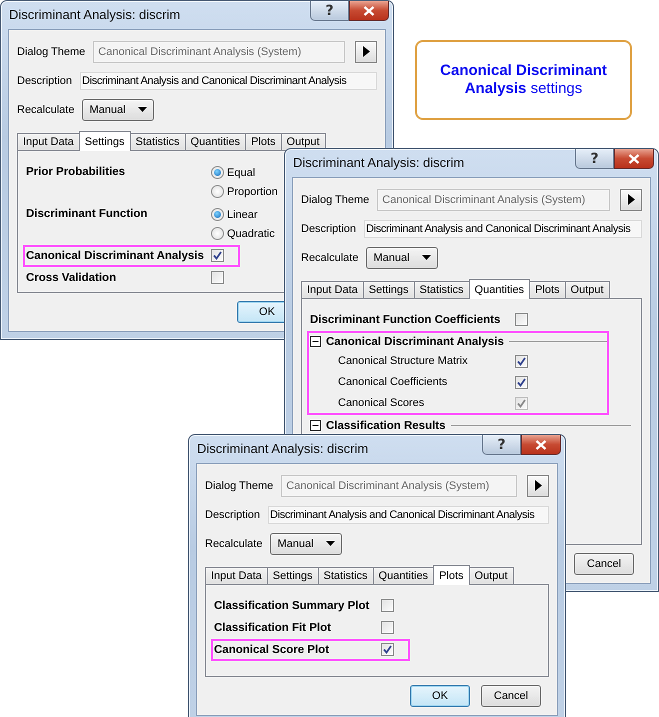 The image size is (659, 717). I want to click on dialog-button: OK, so click(440, 696).